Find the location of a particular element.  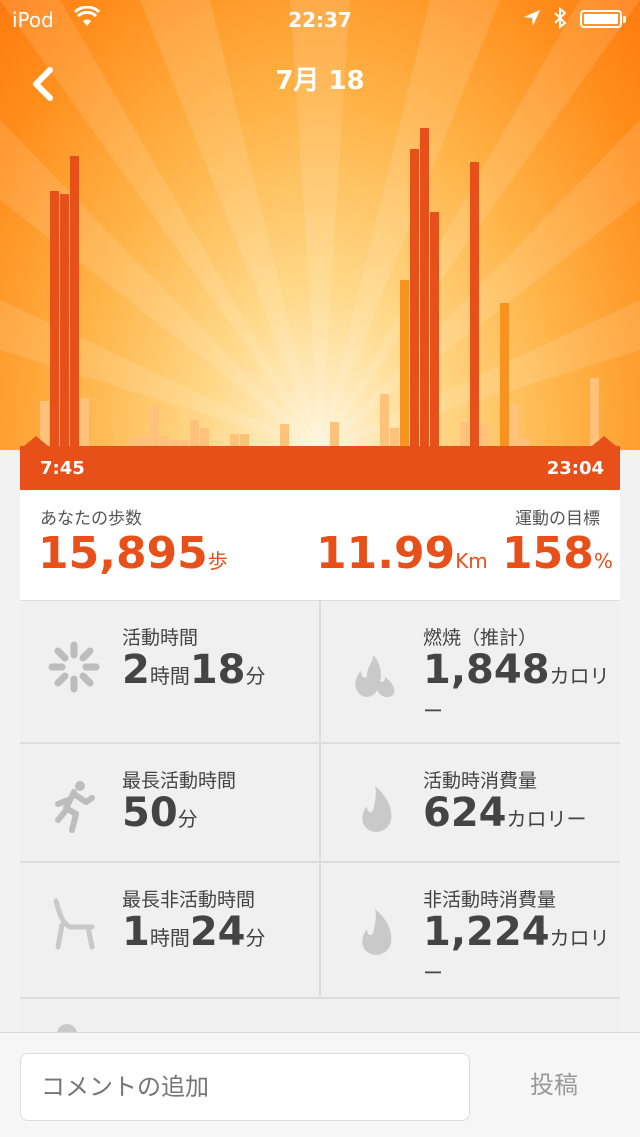

active-time-card: 活動時間 2時間18分 is located at coordinates (169, 671).